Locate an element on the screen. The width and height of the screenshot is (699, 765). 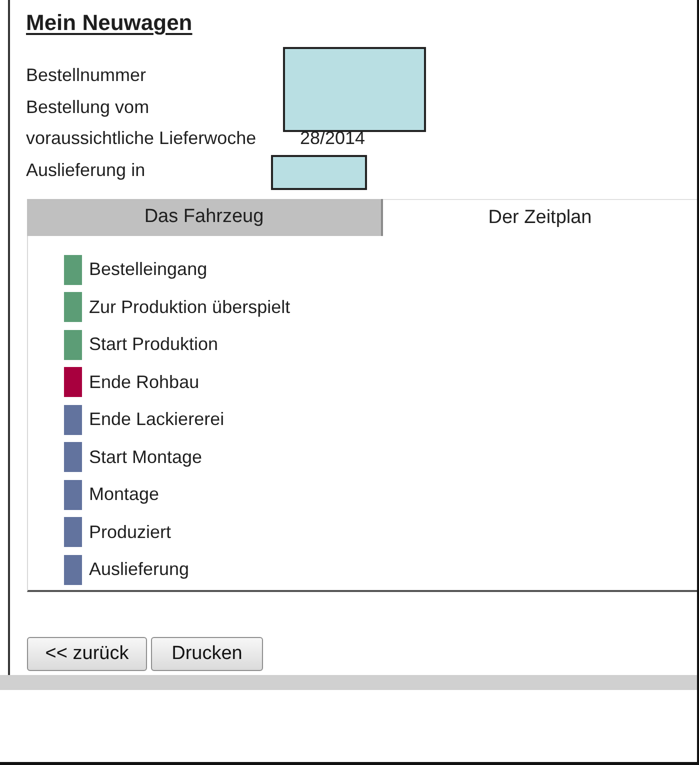
timeline-step: Start Produktion is located at coordinates (153, 344).